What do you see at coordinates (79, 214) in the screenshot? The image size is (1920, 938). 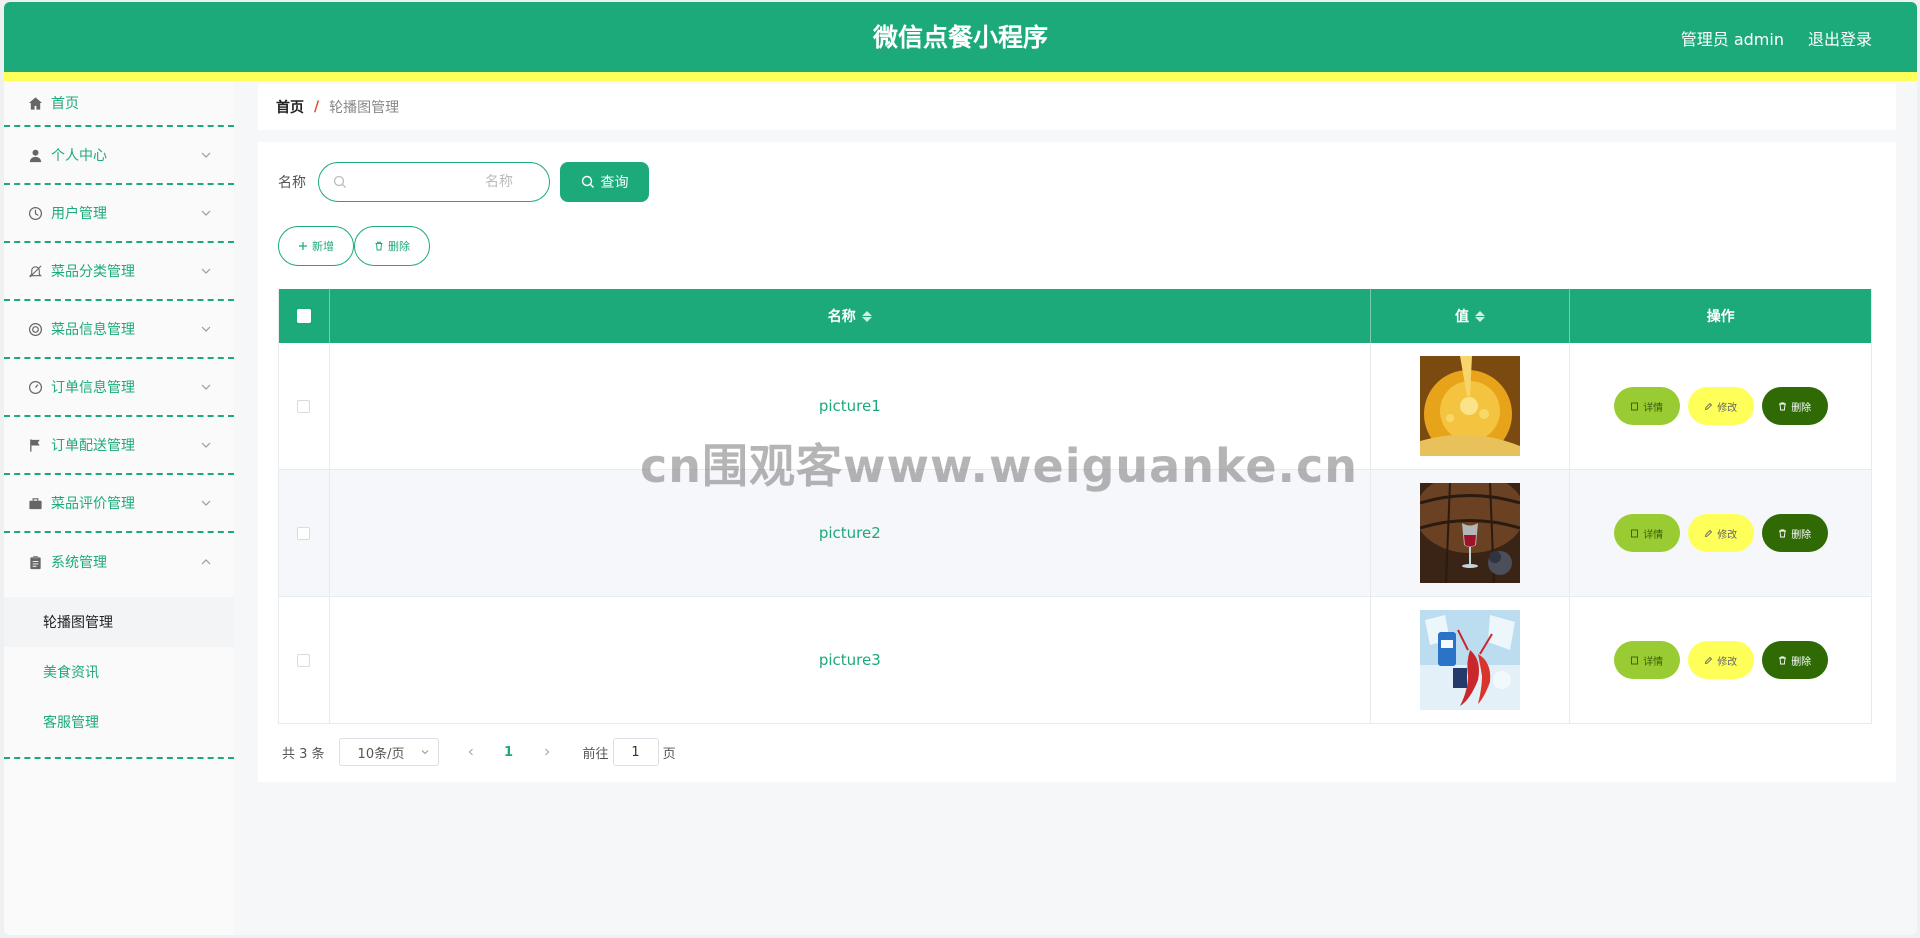 I see `sidebar-item-label: 用户管理` at bounding box center [79, 214].